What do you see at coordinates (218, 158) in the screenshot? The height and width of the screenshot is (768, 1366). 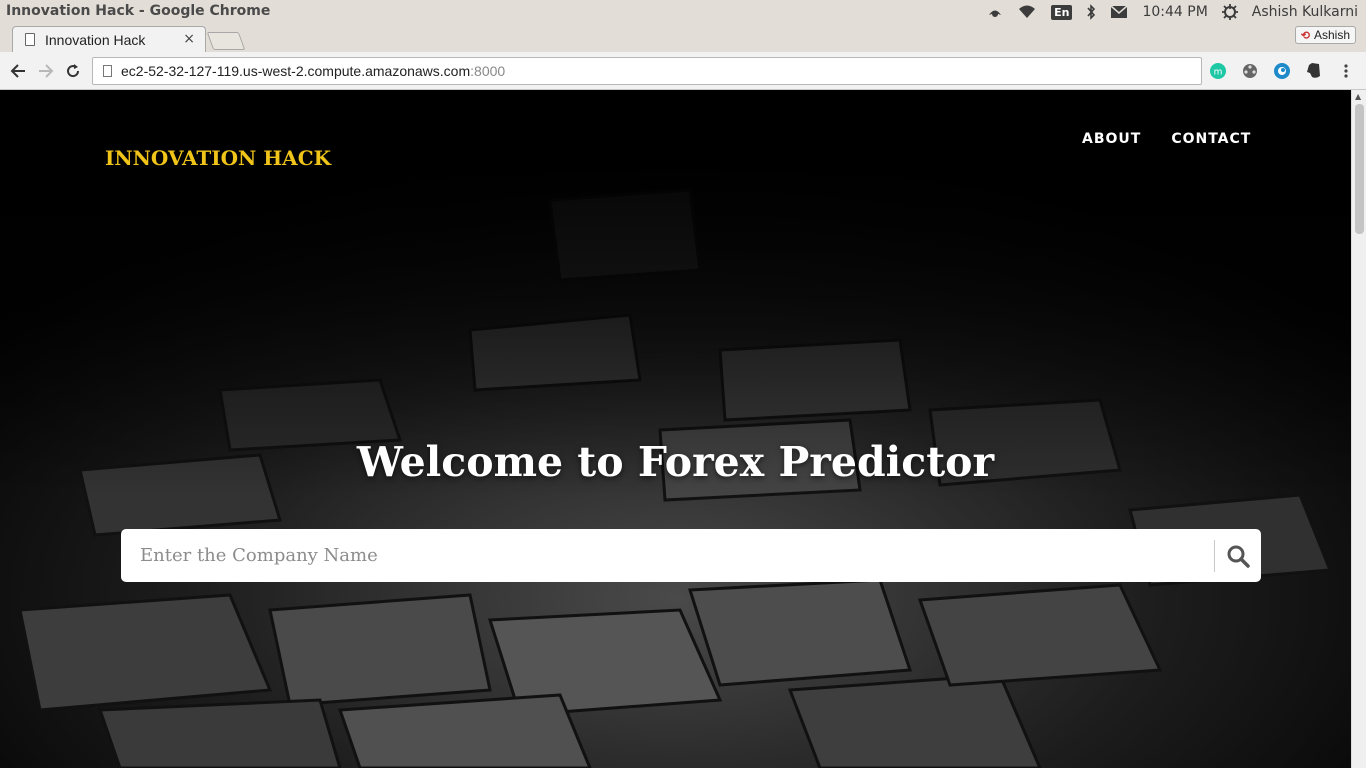 I see `site-brand-logo: INNOVATION HACK` at bounding box center [218, 158].